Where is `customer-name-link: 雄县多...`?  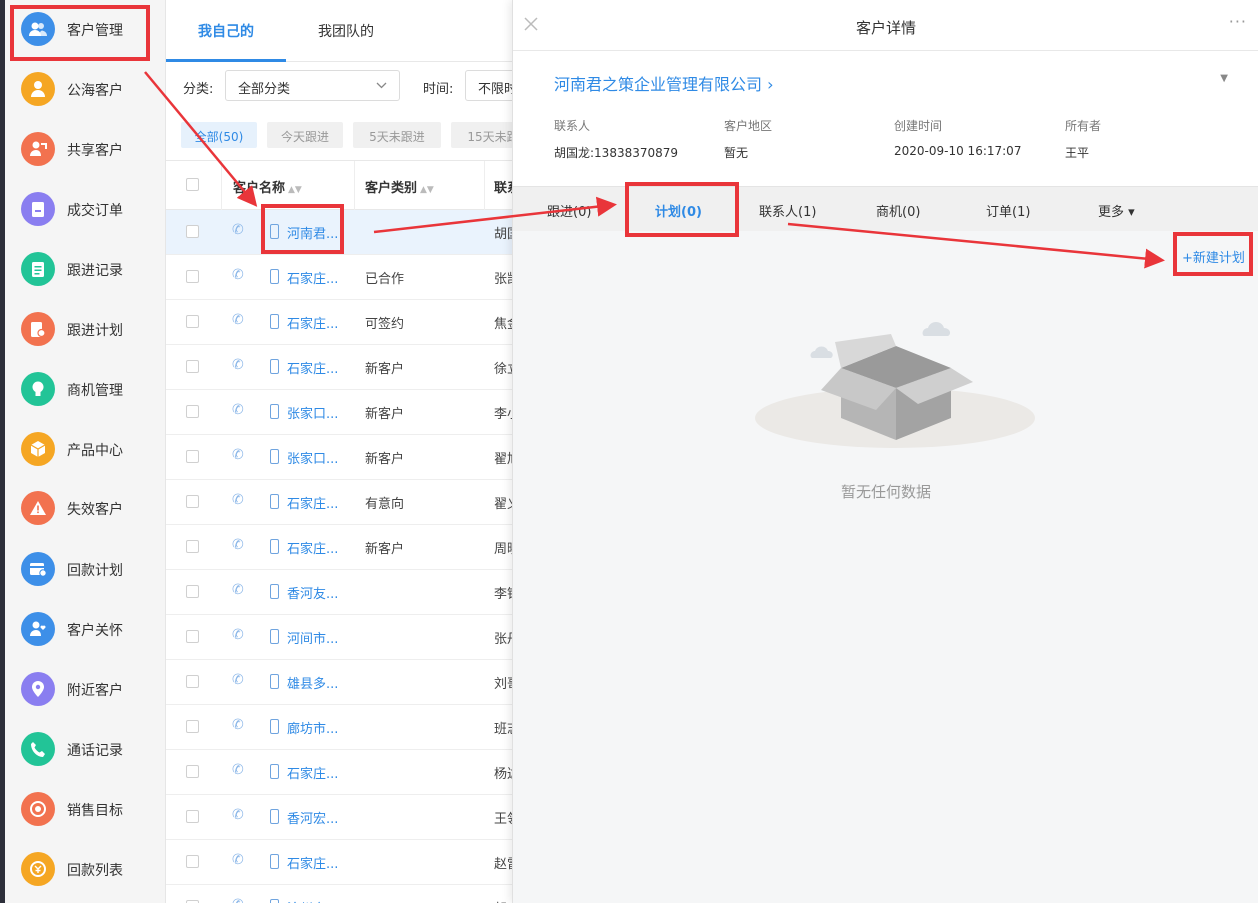
customer-name-link: 雄县多... is located at coordinates (312, 682).